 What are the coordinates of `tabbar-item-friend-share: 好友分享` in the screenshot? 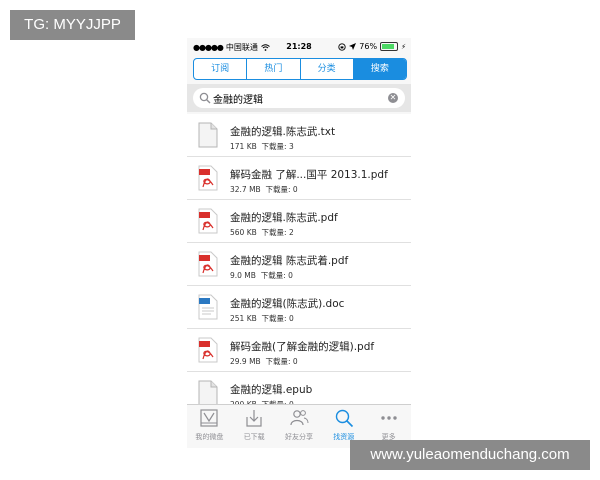 It's located at (299, 426).